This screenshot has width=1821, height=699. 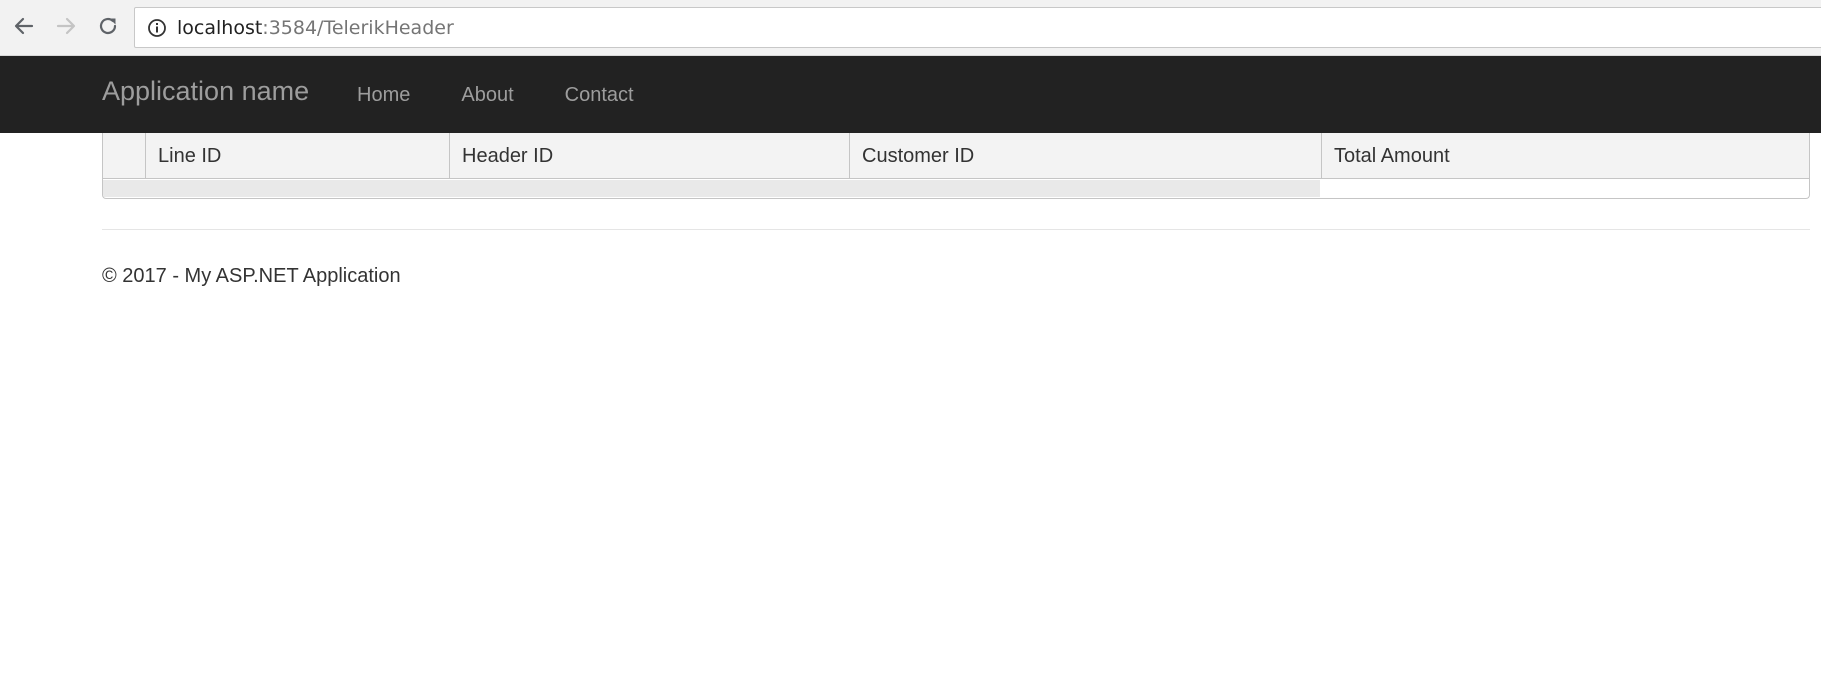 I want to click on reload-button, so click(x=108, y=26).